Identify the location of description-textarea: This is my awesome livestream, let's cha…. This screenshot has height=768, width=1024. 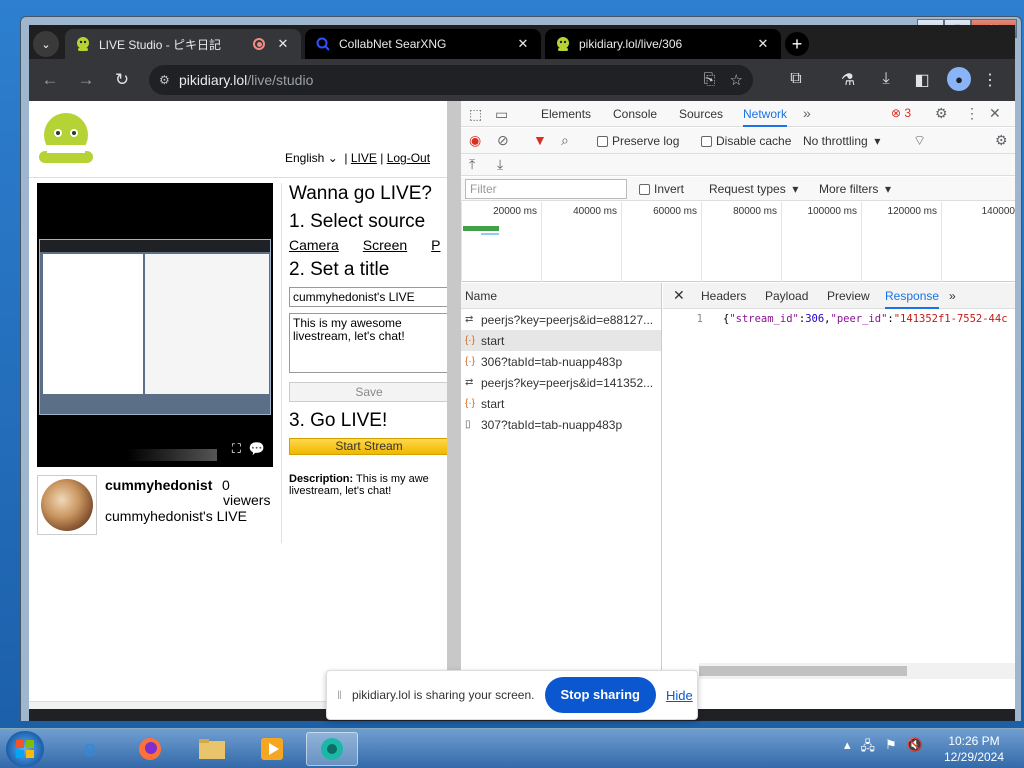
(368, 343).